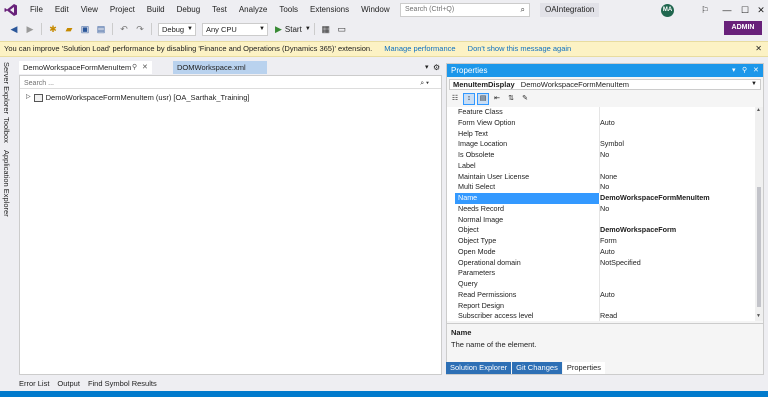 This screenshot has height=397, width=768. I want to click on expand-icon: ▷, so click(28, 97).